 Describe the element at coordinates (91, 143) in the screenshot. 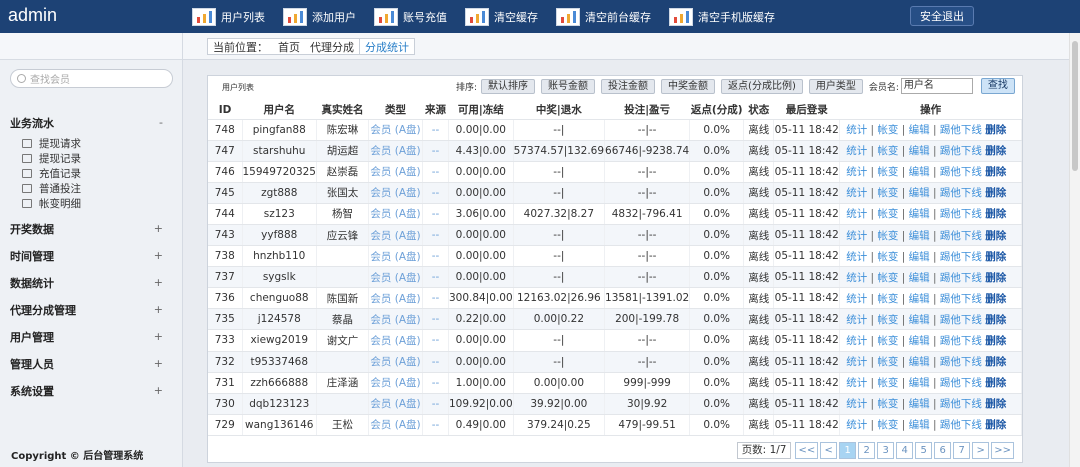

I see `sidebar-item-0: 提现请求` at that location.